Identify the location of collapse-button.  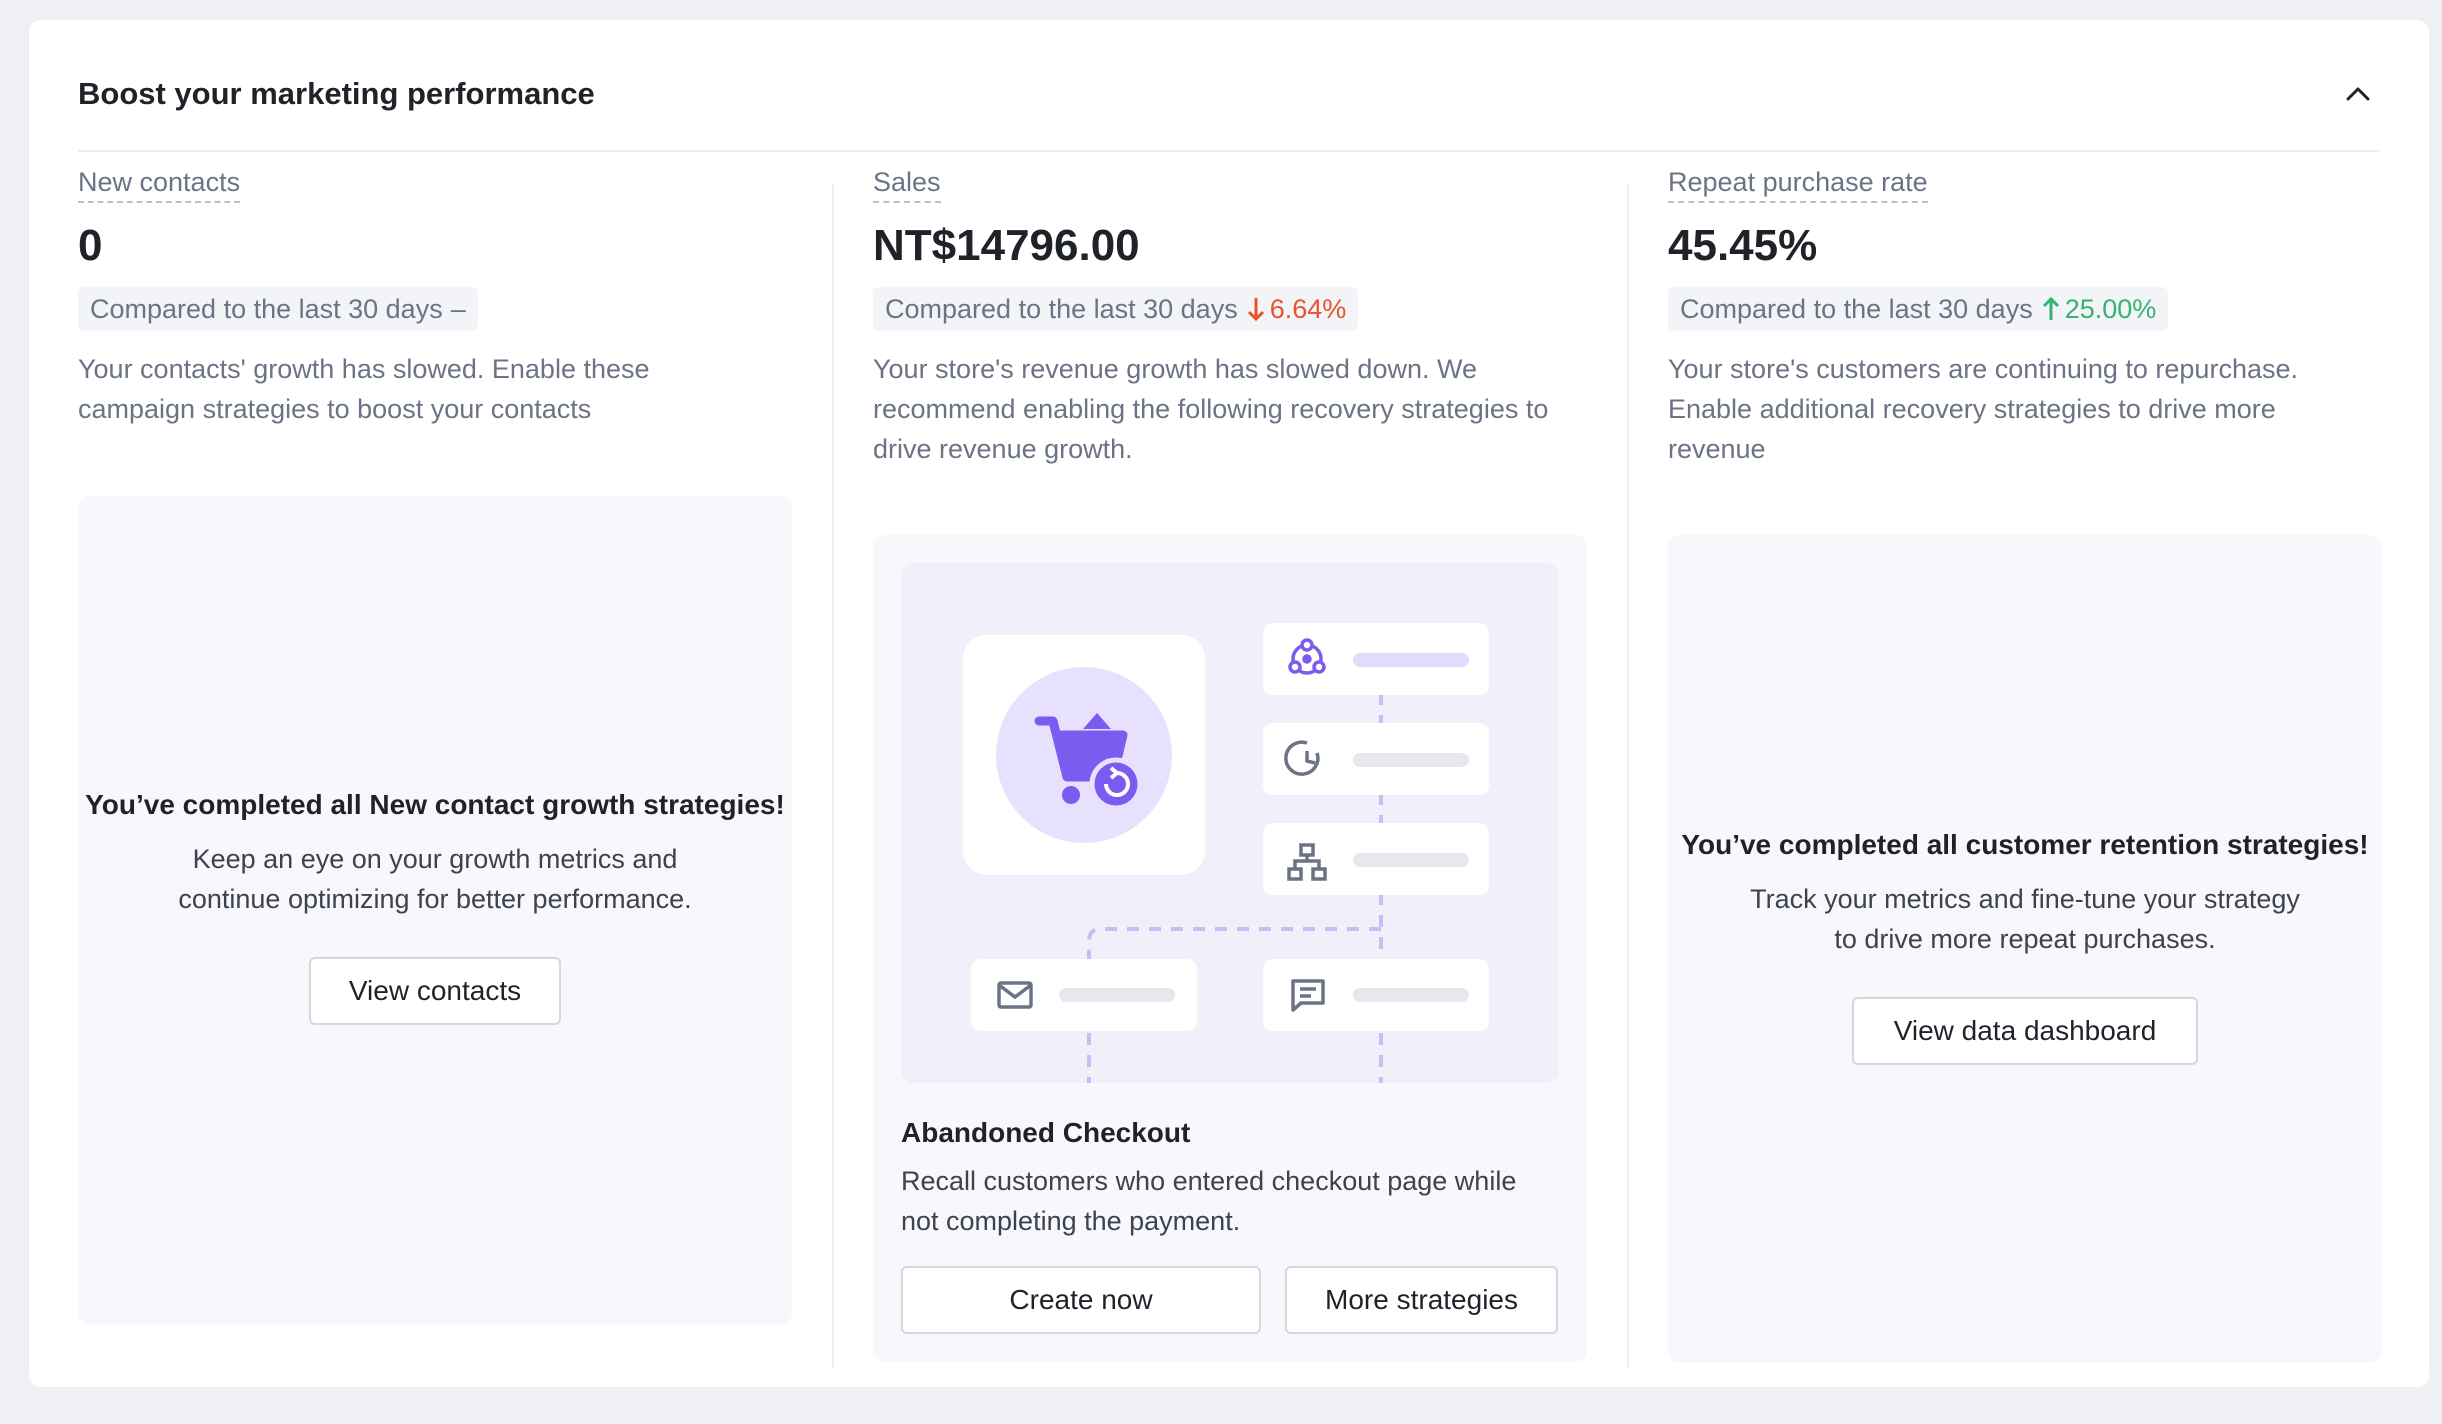
(2358, 94).